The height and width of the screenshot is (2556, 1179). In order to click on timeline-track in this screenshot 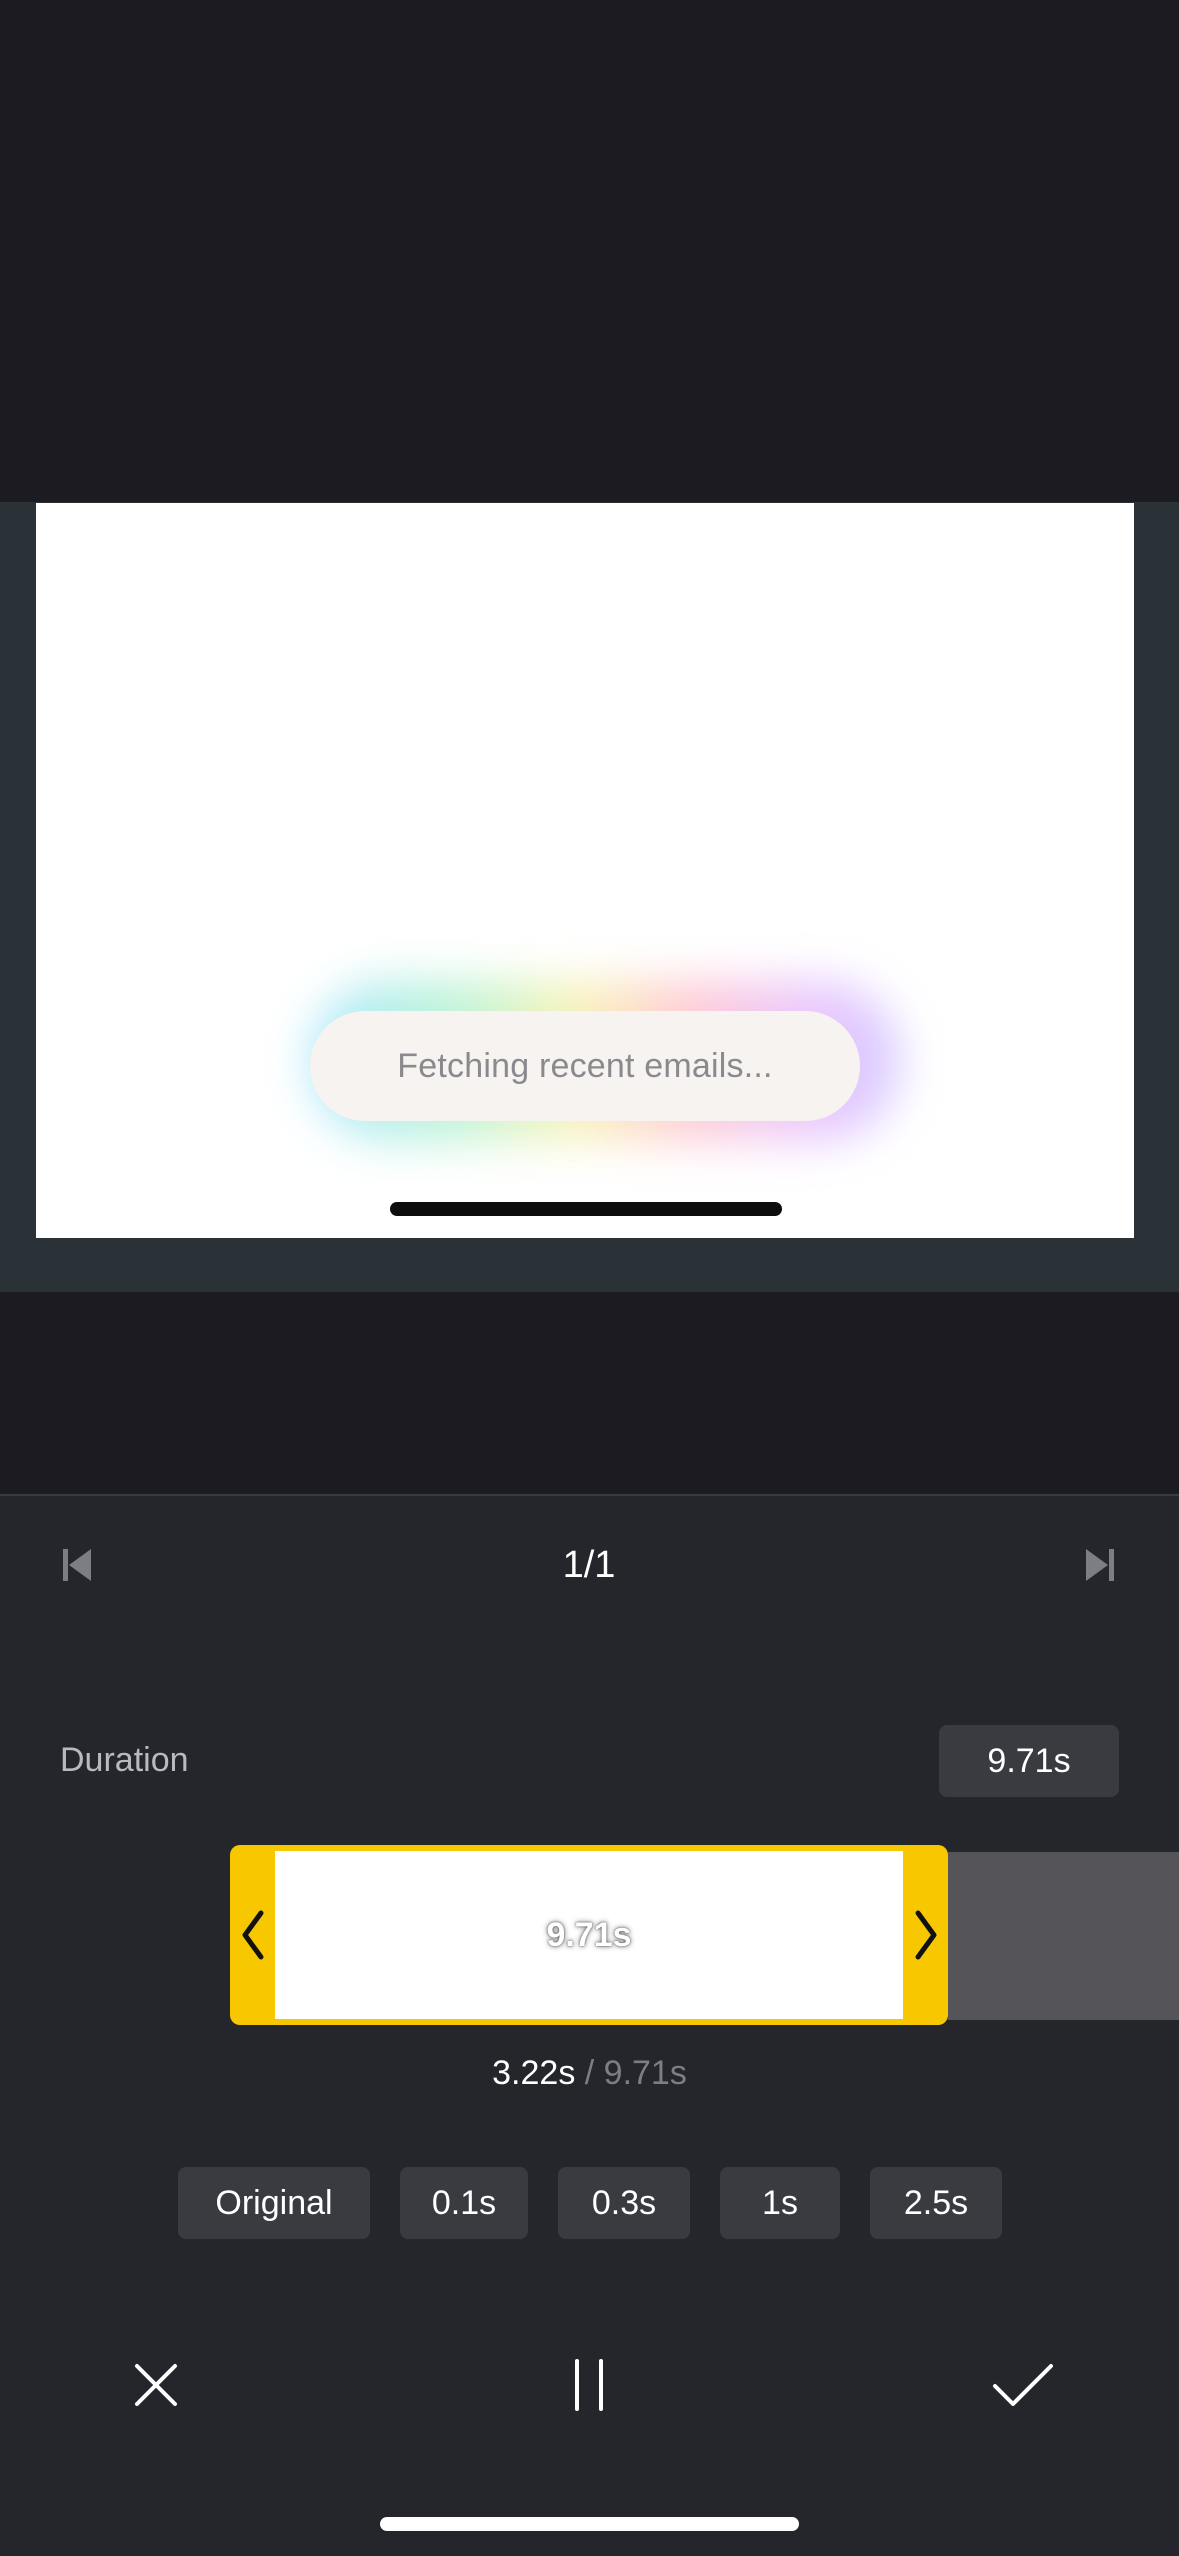, I will do `click(1063, 1936)`.